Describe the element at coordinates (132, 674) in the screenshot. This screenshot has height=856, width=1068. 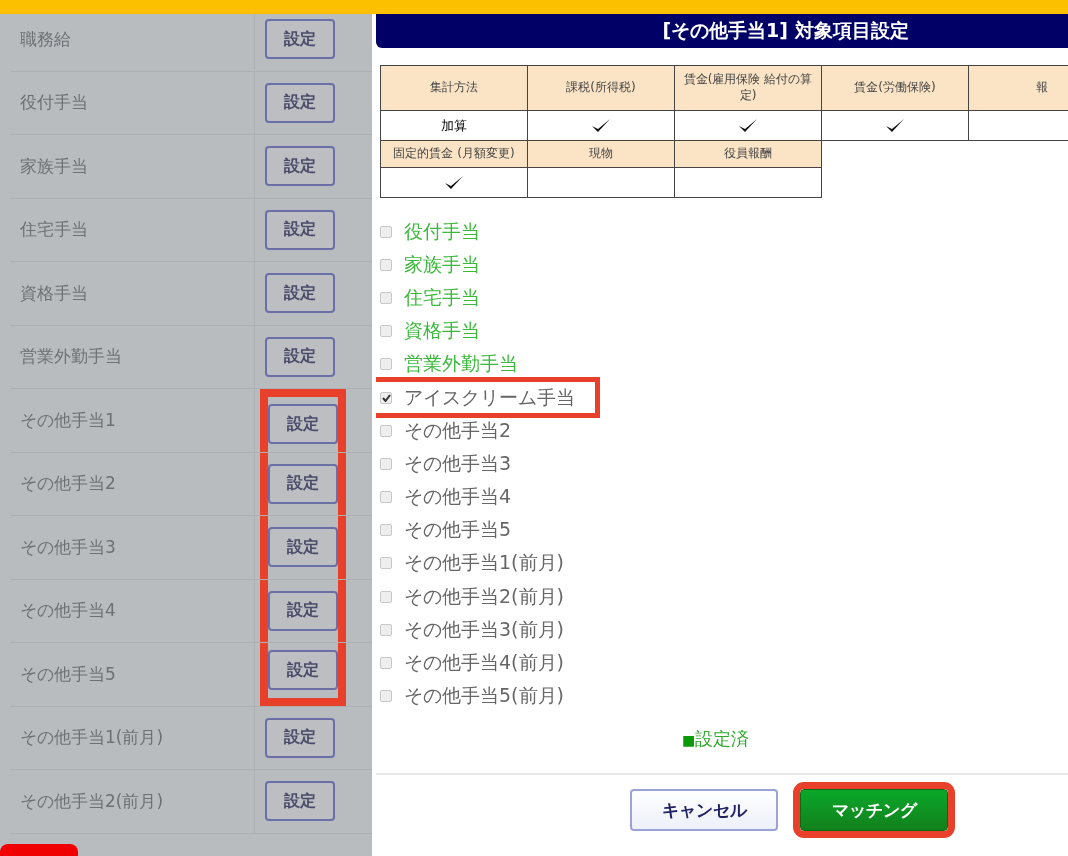
I see `allowance-name: その他手当5` at that location.